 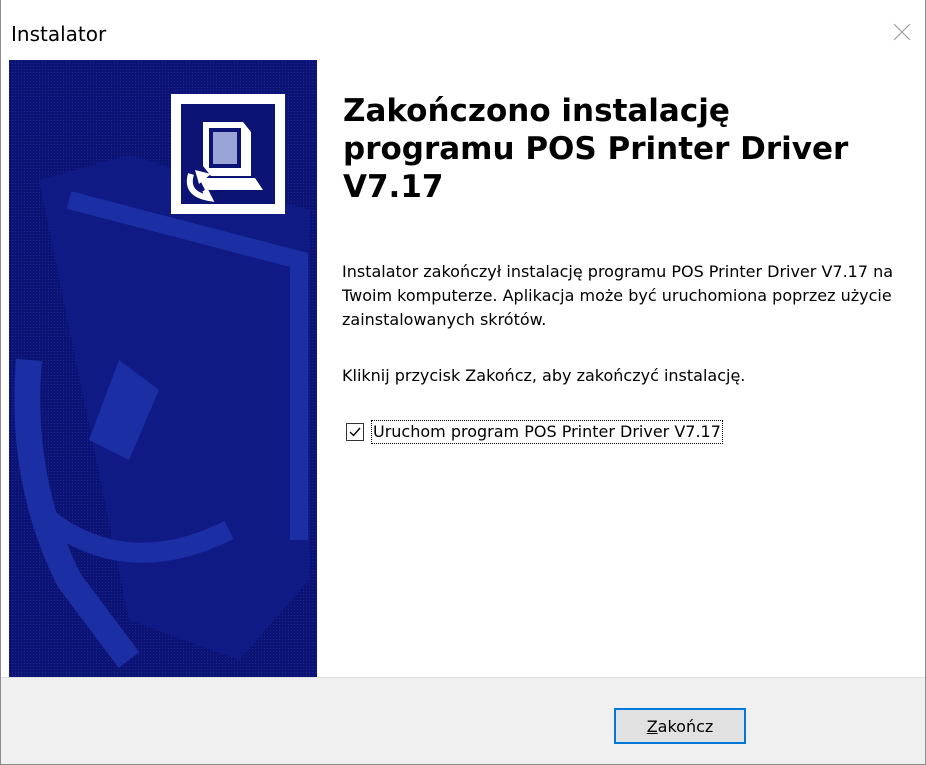 I want to click on finish-button-label: akończ, so click(x=685, y=726).